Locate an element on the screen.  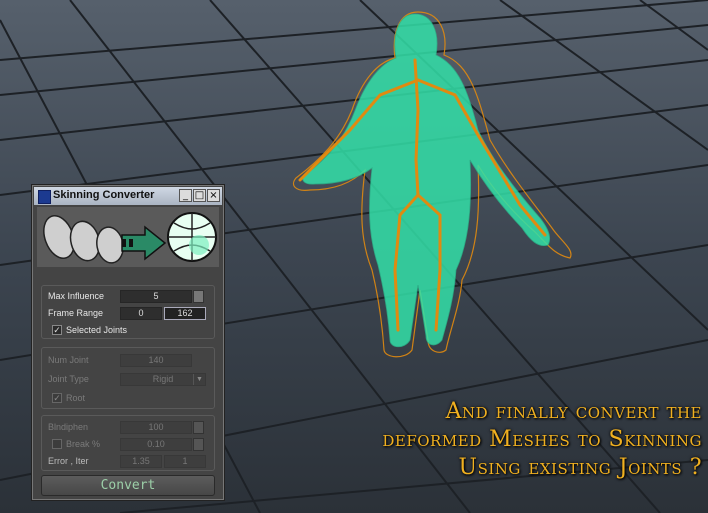
break-spinner is located at coordinates (198, 444).